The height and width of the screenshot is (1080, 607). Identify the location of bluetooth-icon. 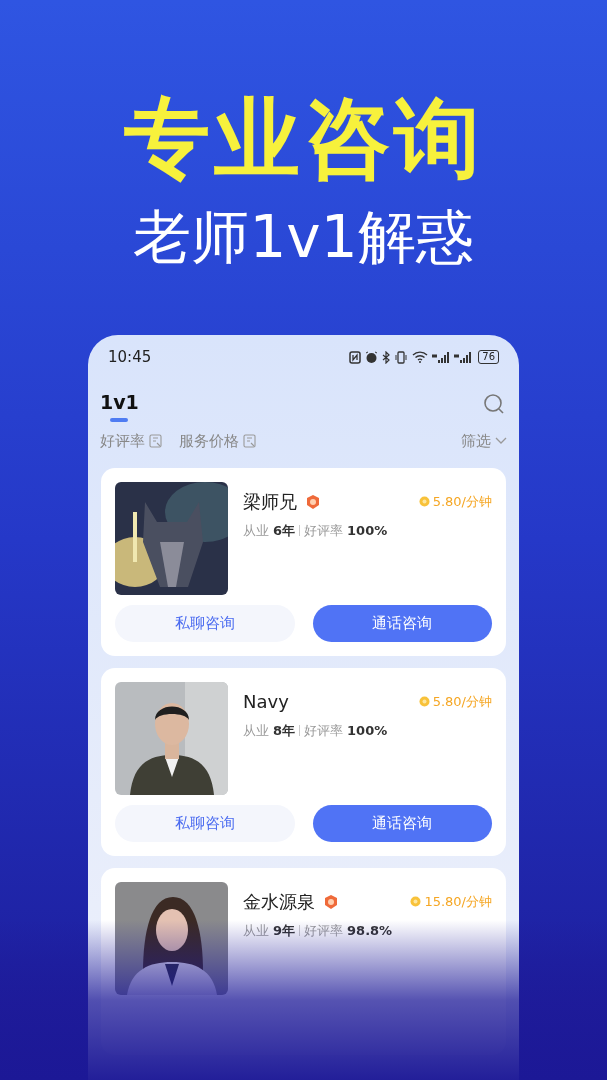
(386, 357).